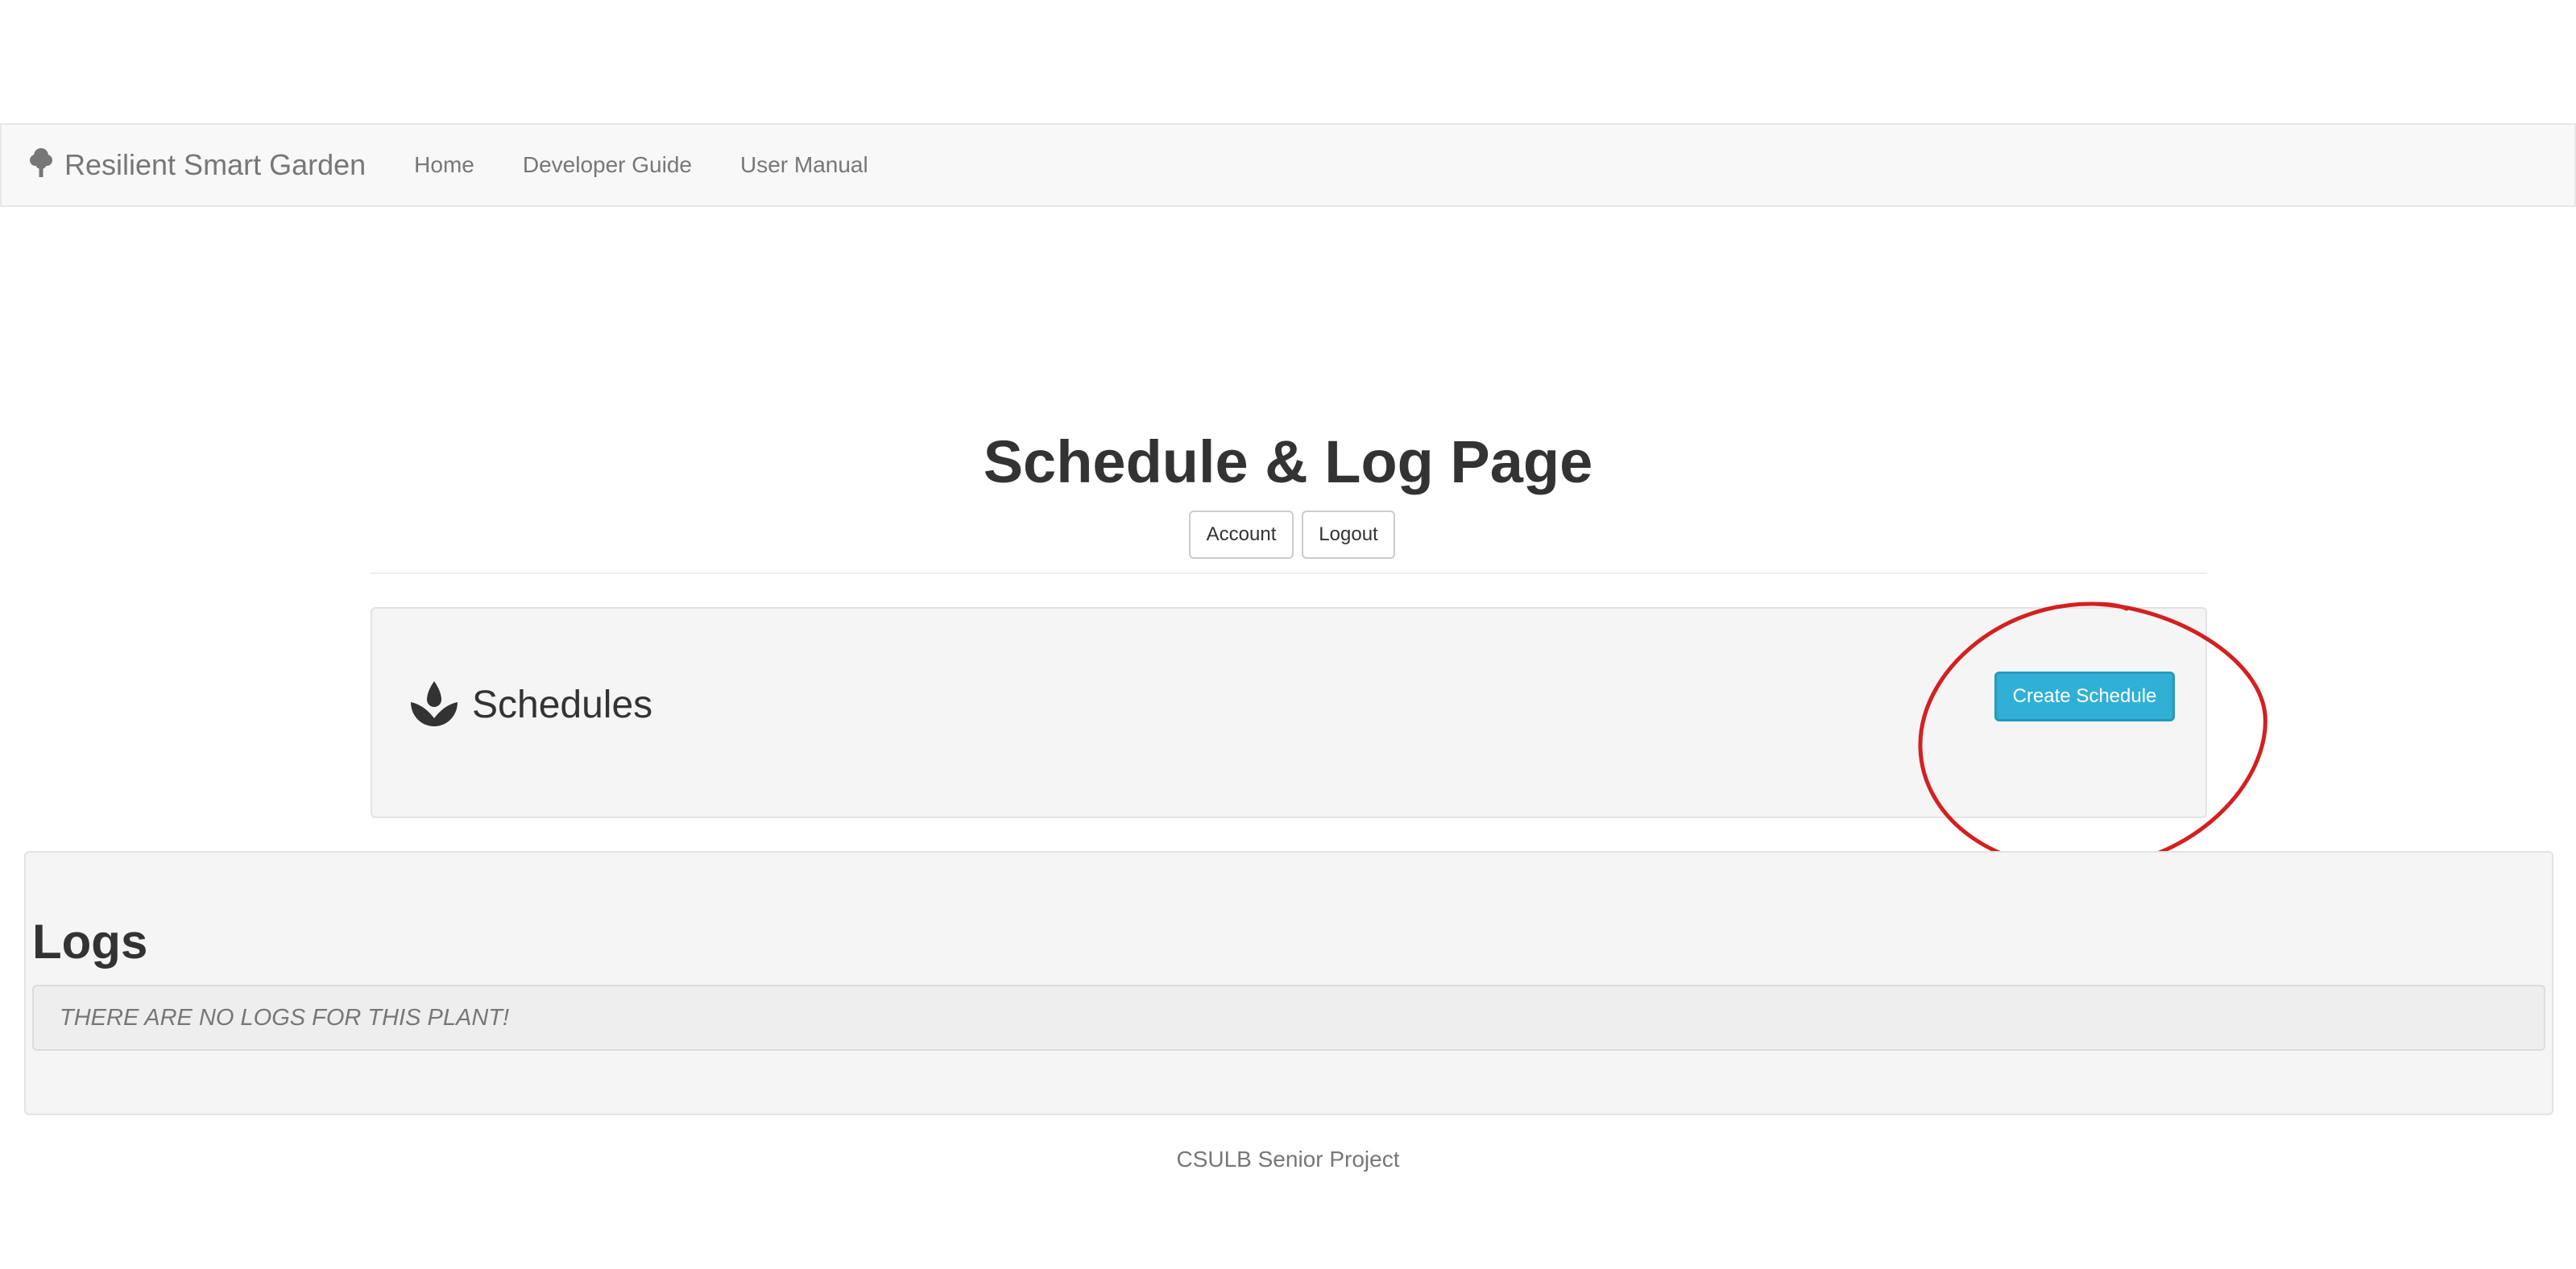 The image size is (2576, 1269). I want to click on logs-title: Logs, so click(90, 942).